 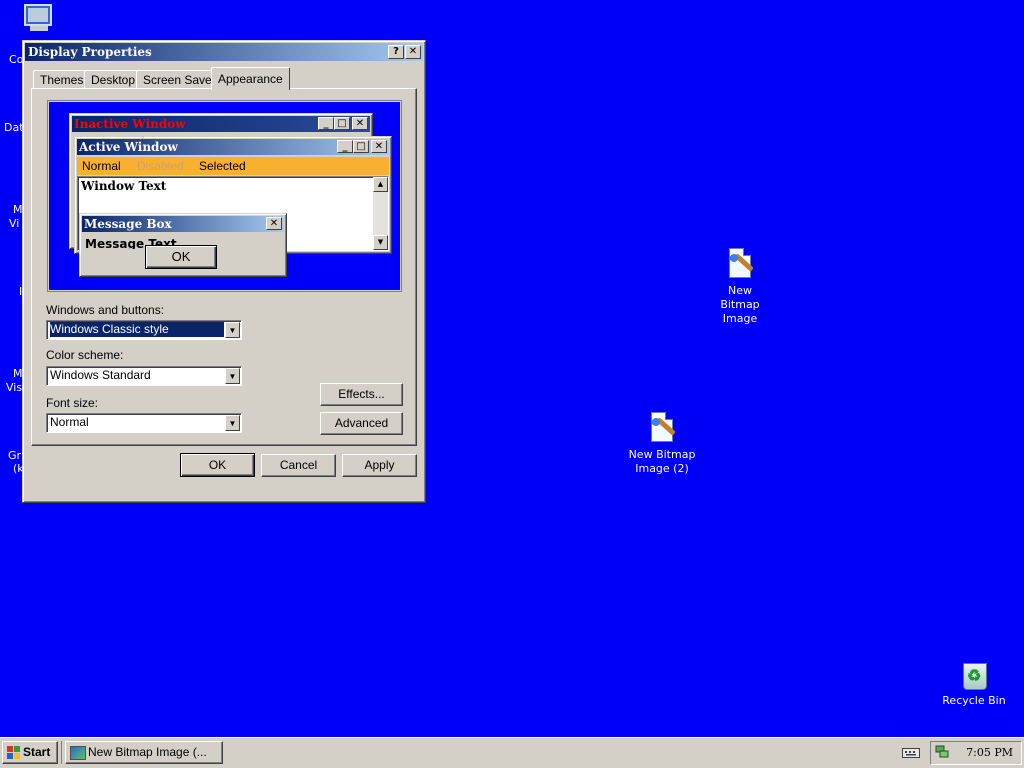 I want to click on keyboard-icon, so click(x=911, y=752).